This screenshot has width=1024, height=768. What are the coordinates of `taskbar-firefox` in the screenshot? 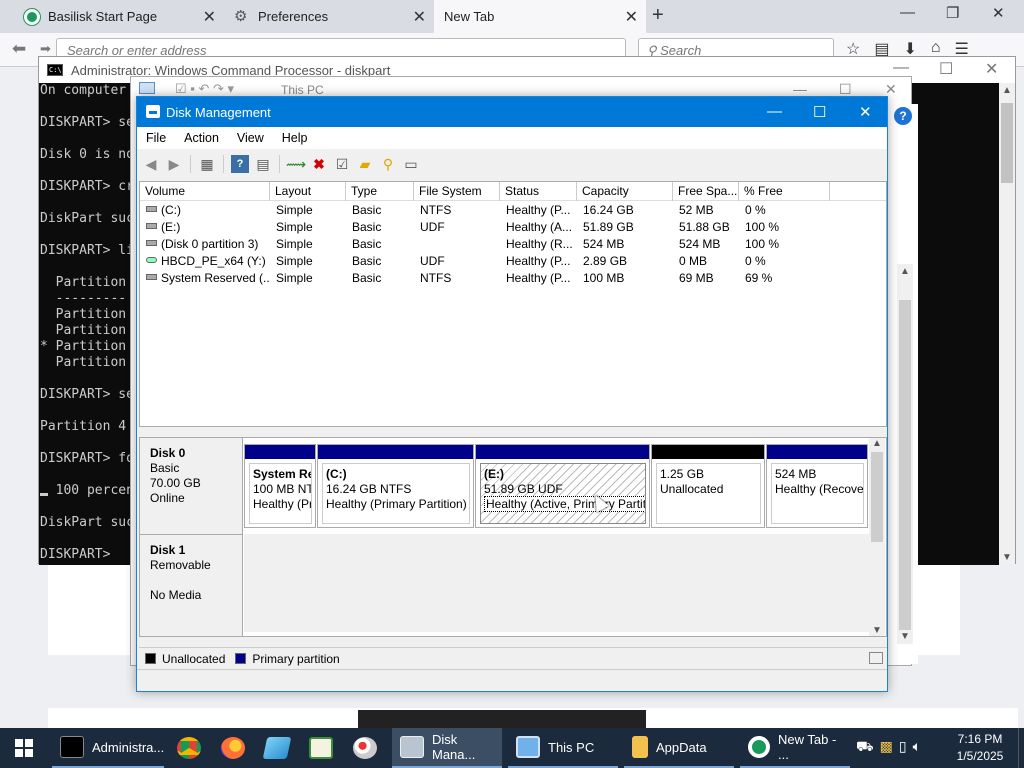 It's located at (233, 748).